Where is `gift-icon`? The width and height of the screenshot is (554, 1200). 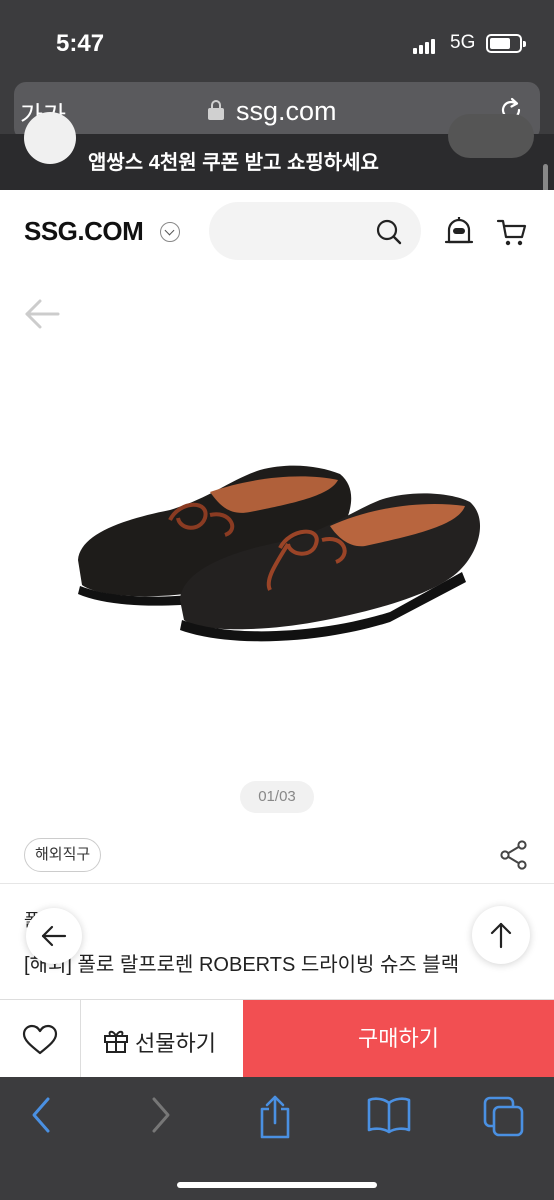
gift-icon is located at coordinates (116, 1041).